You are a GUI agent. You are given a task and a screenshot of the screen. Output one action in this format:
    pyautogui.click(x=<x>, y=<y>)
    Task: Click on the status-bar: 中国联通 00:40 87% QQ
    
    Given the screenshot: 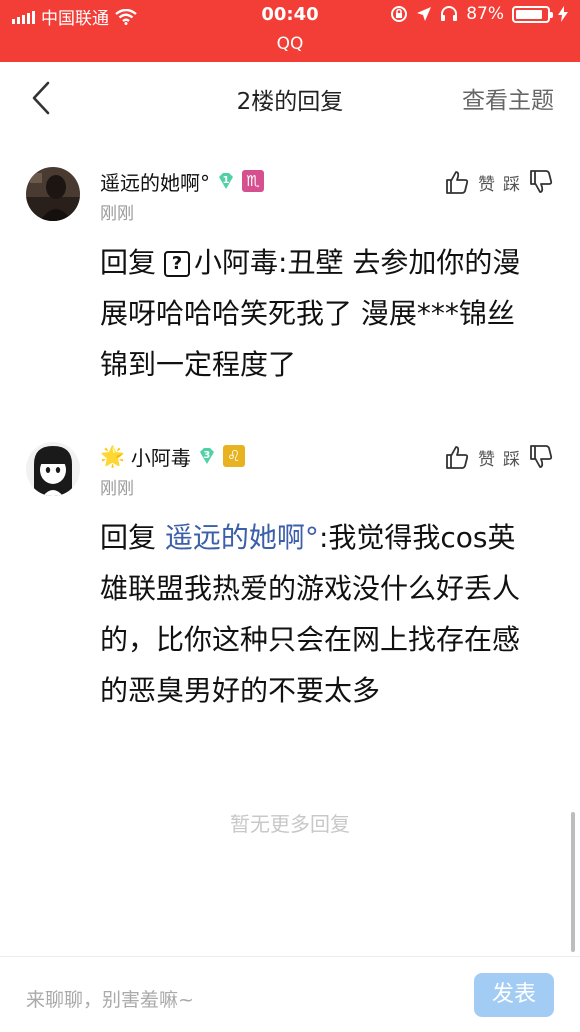 What is the action you would take?
    pyautogui.click(x=290, y=31)
    